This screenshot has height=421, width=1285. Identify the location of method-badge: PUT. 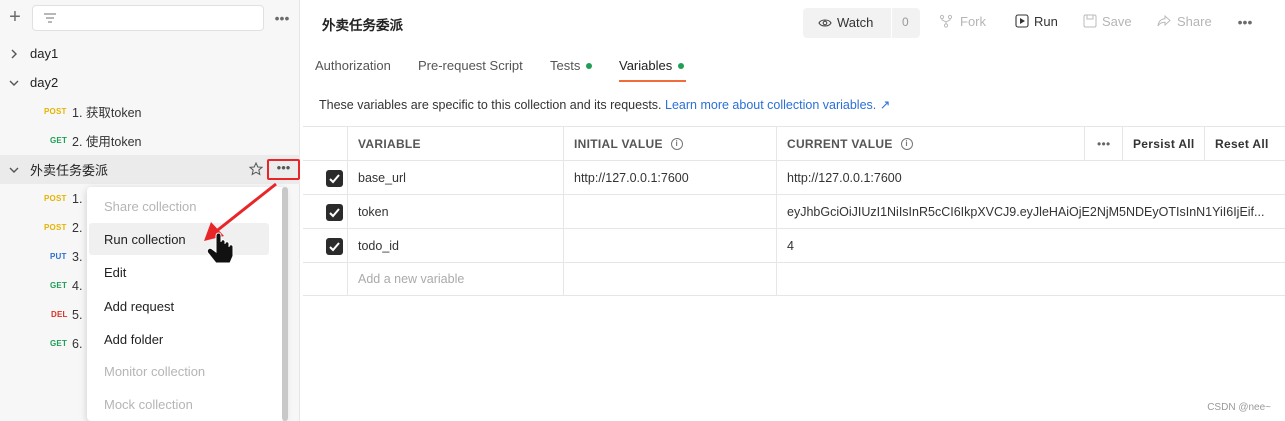
(58, 256).